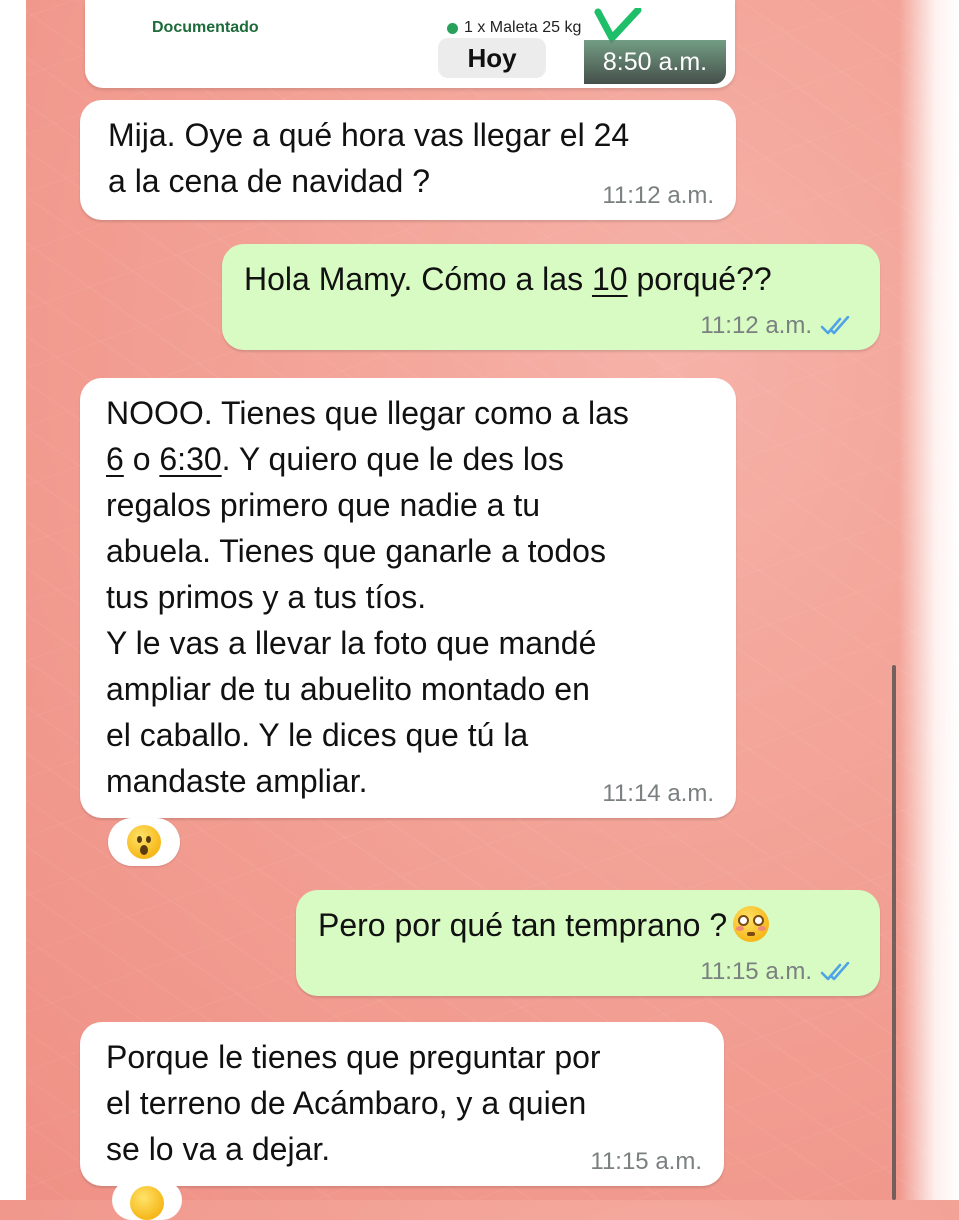 Image resolution: width=959 pixels, height=1220 pixels. Describe the element at coordinates (190, 459) in the screenshot. I see `time-link: 6:30` at that location.